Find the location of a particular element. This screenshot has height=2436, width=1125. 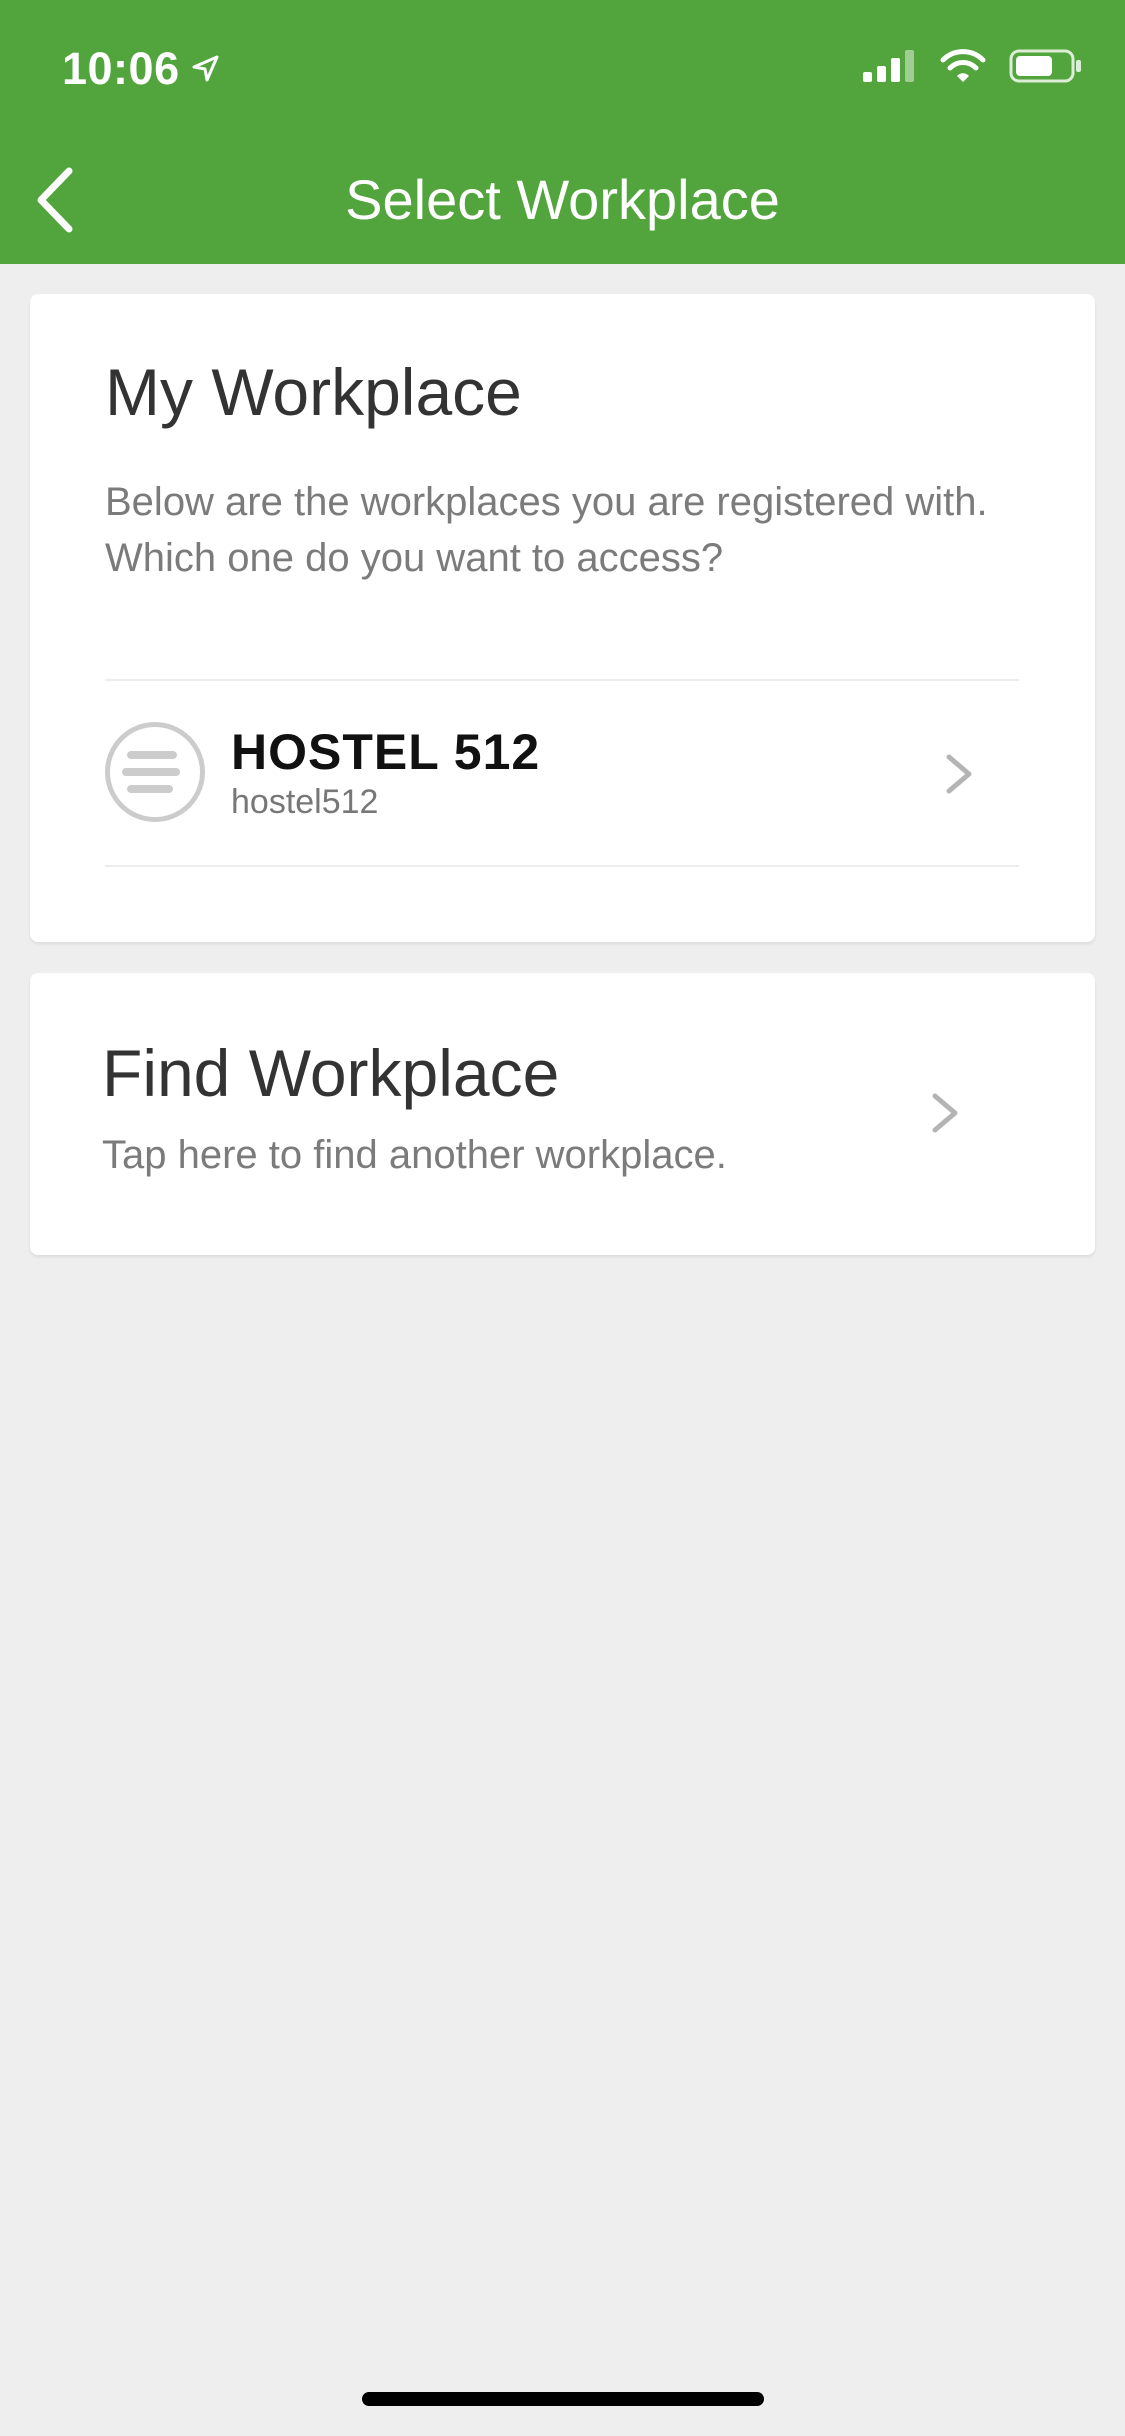

workplace-logo-icon is located at coordinates (155, 772).